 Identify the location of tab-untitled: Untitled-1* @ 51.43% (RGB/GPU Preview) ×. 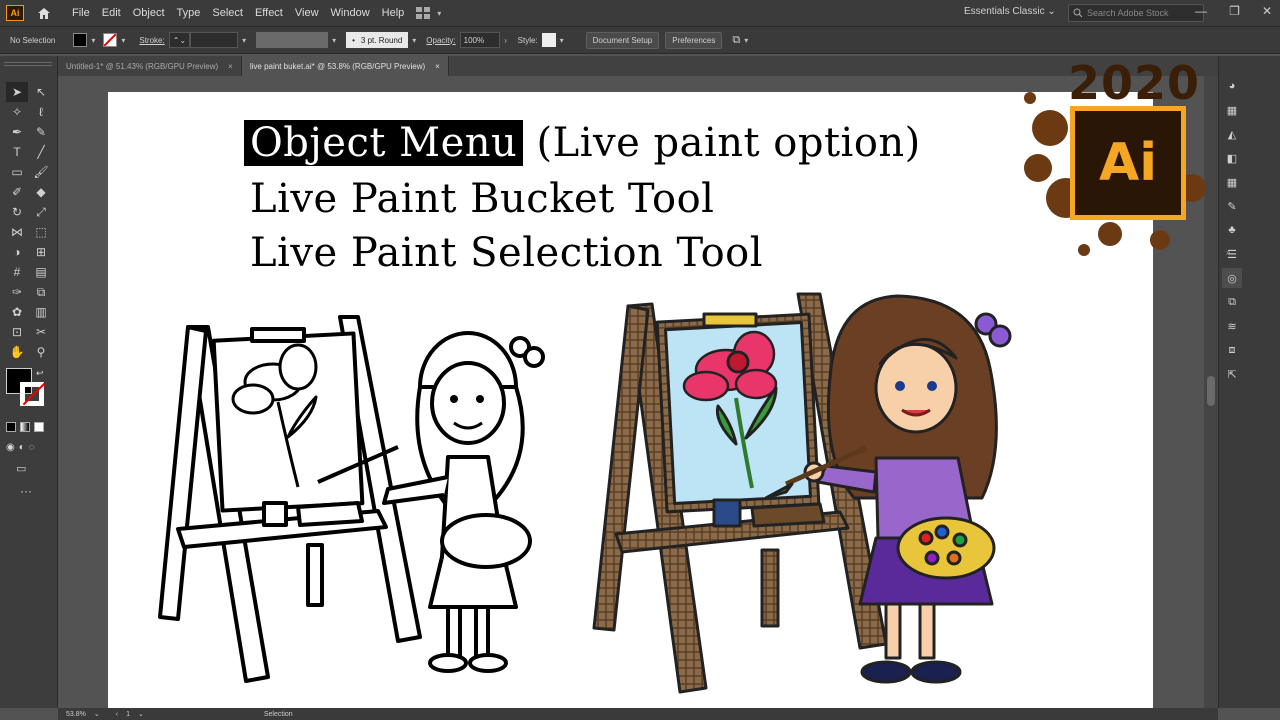
(150, 66).